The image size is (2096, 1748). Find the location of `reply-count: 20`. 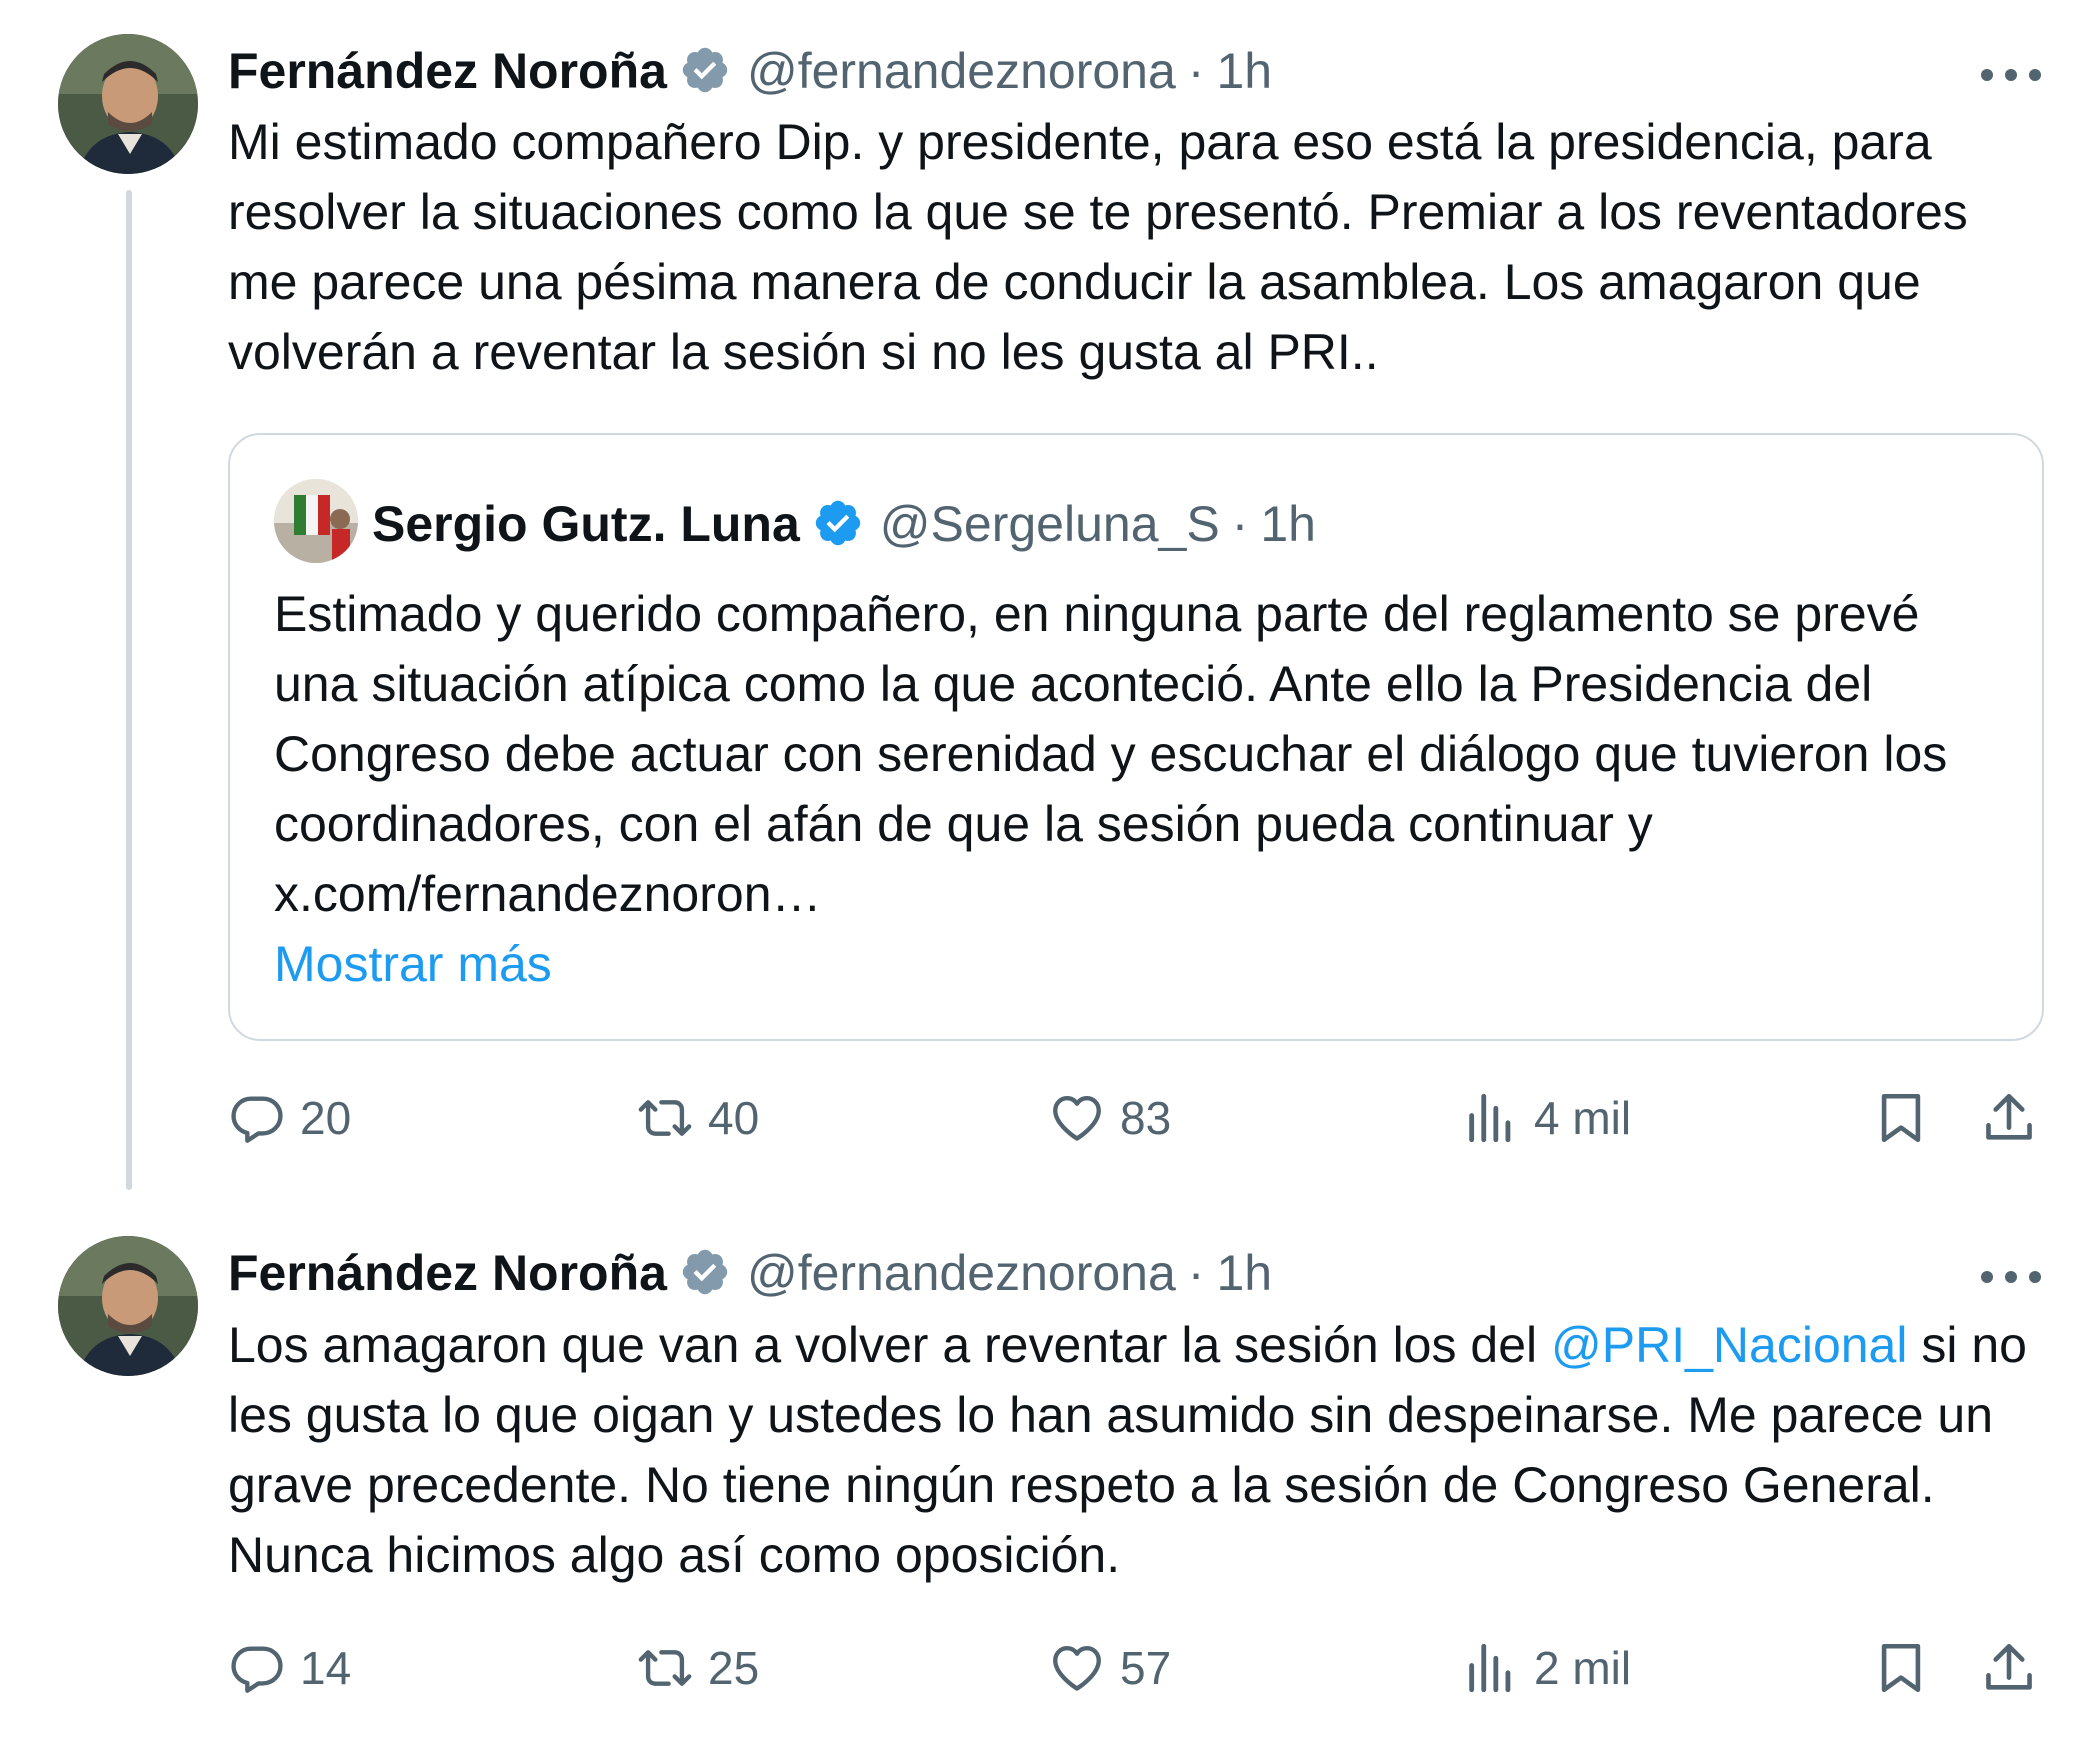

reply-count: 20 is located at coordinates (326, 1118).